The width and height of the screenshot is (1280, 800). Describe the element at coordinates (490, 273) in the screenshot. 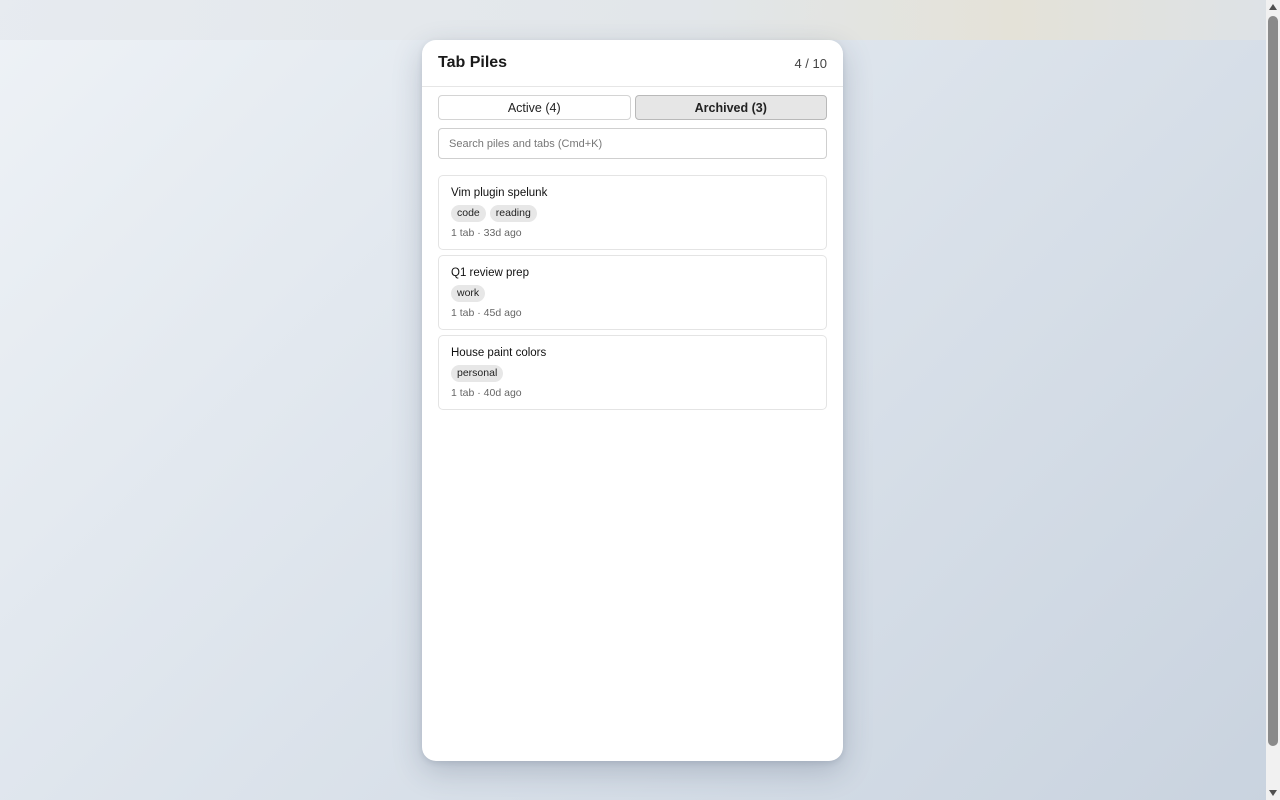

I see `pile-name: Q1 review prep` at that location.